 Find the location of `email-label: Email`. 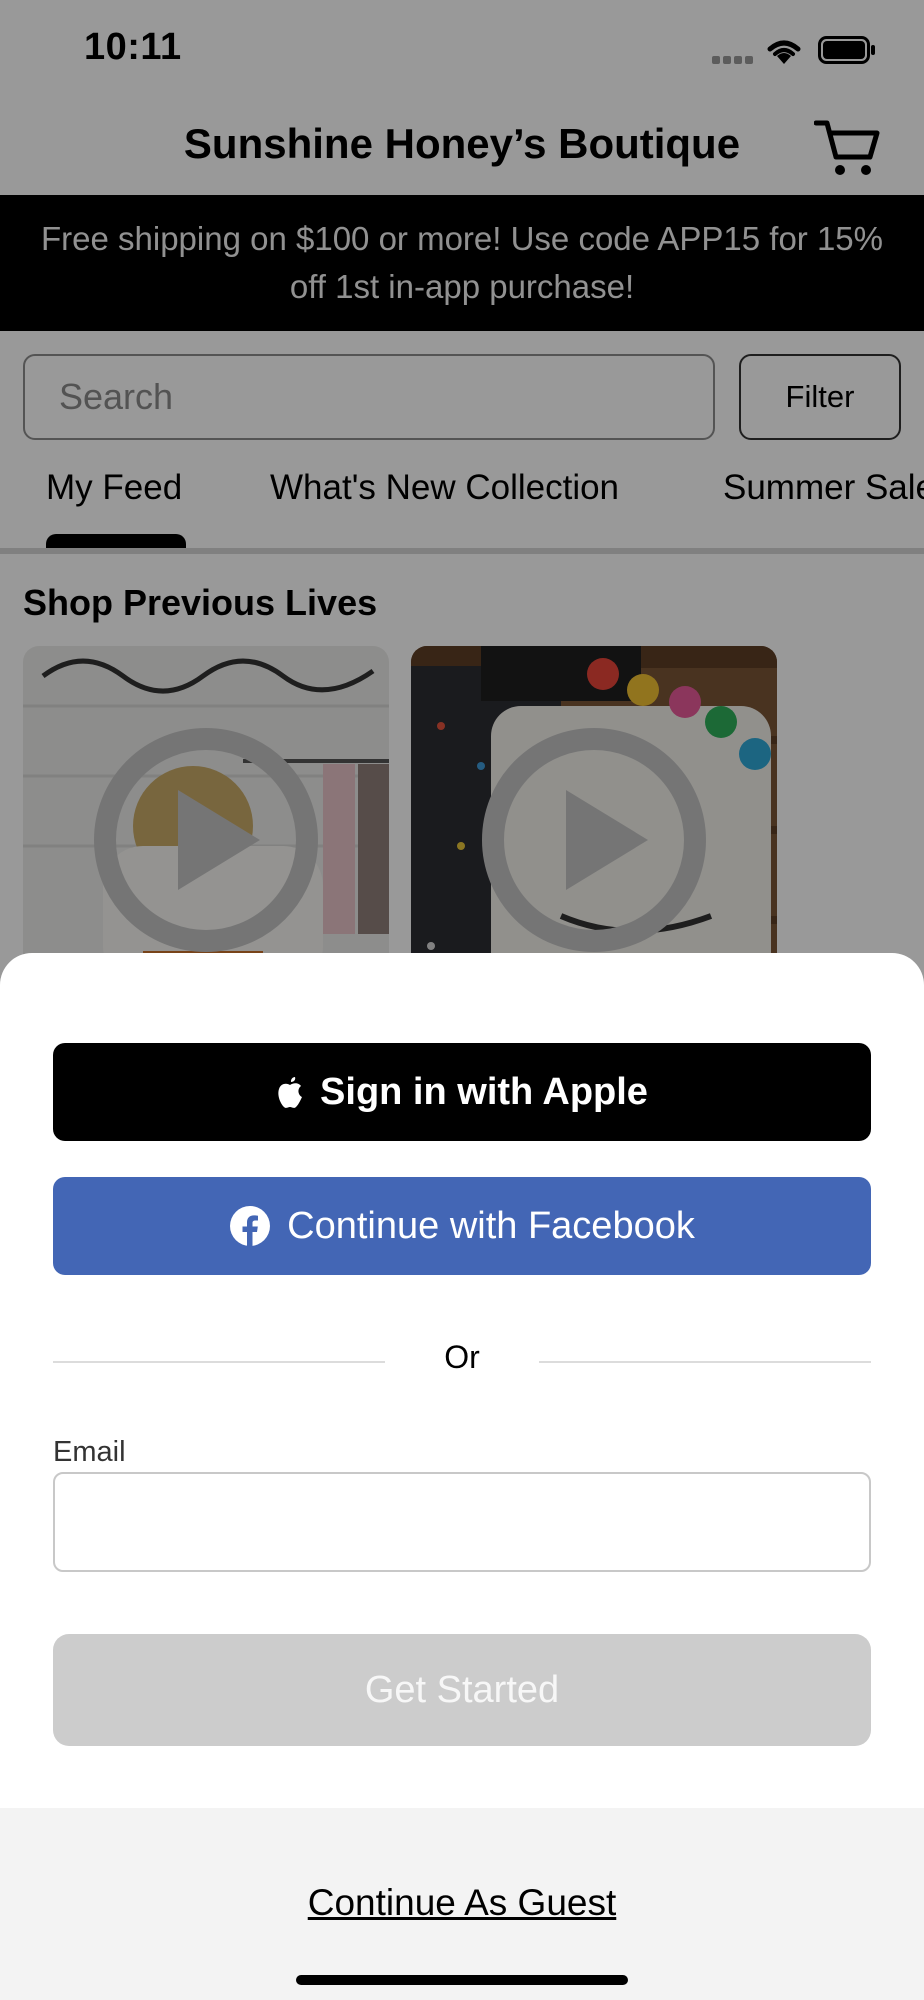

email-label: Email is located at coordinates (89, 1452).